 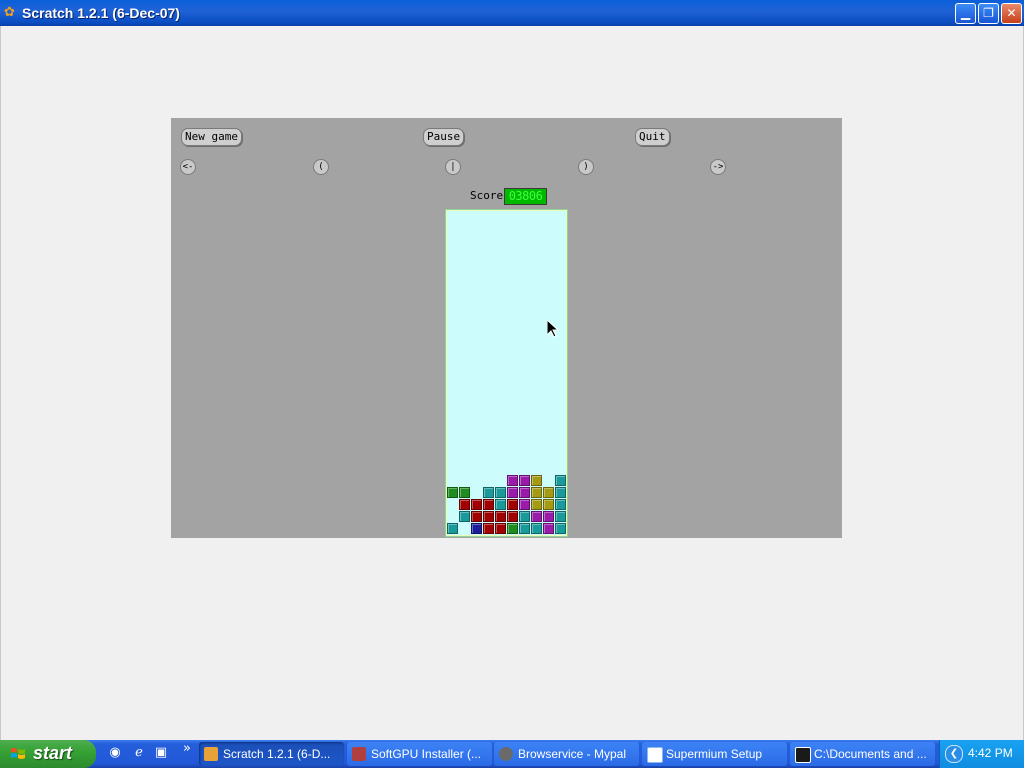 I want to click on new-game-button: New game, so click(x=211, y=137).